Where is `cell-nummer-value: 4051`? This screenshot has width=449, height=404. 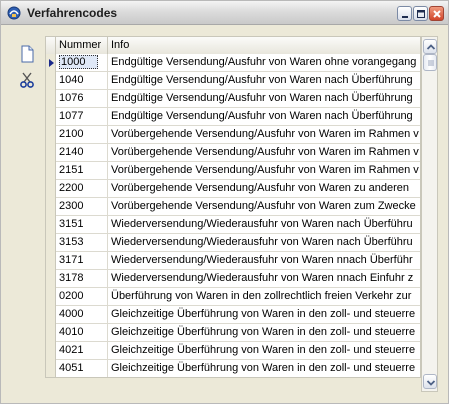 cell-nummer-value: 4051 is located at coordinates (71, 368).